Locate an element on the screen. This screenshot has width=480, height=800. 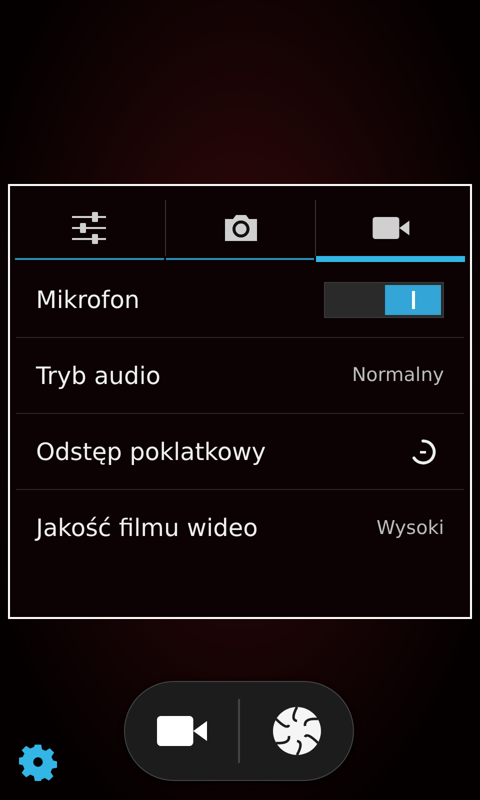
settings-row: Tryb audio Normalny is located at coordinates (240, 376).